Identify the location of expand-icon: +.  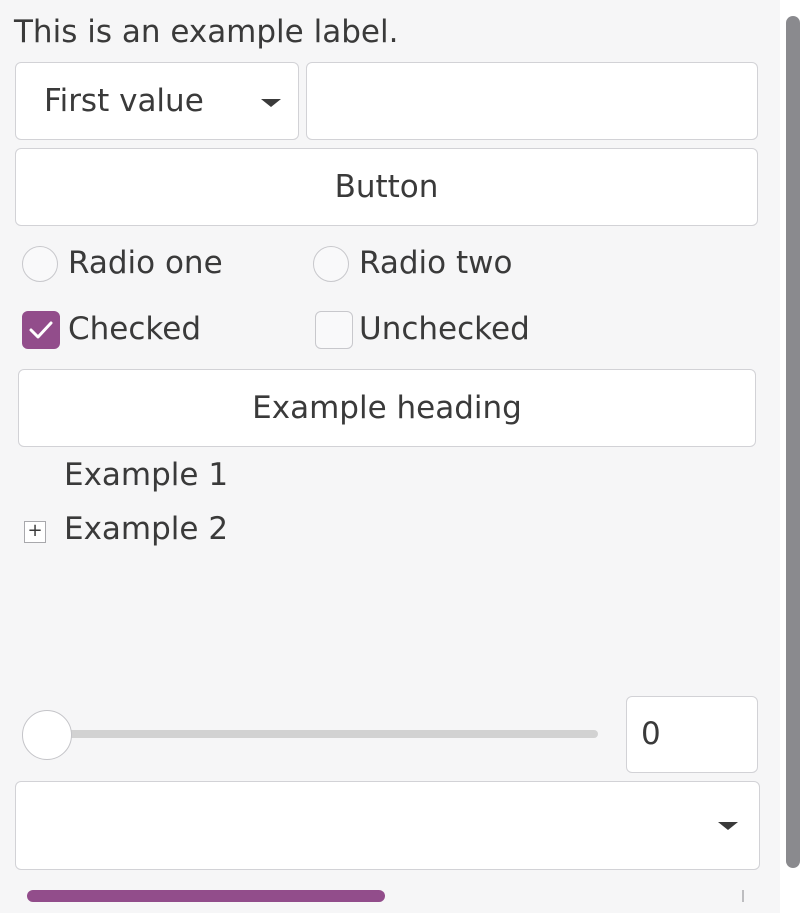
(35, 532).